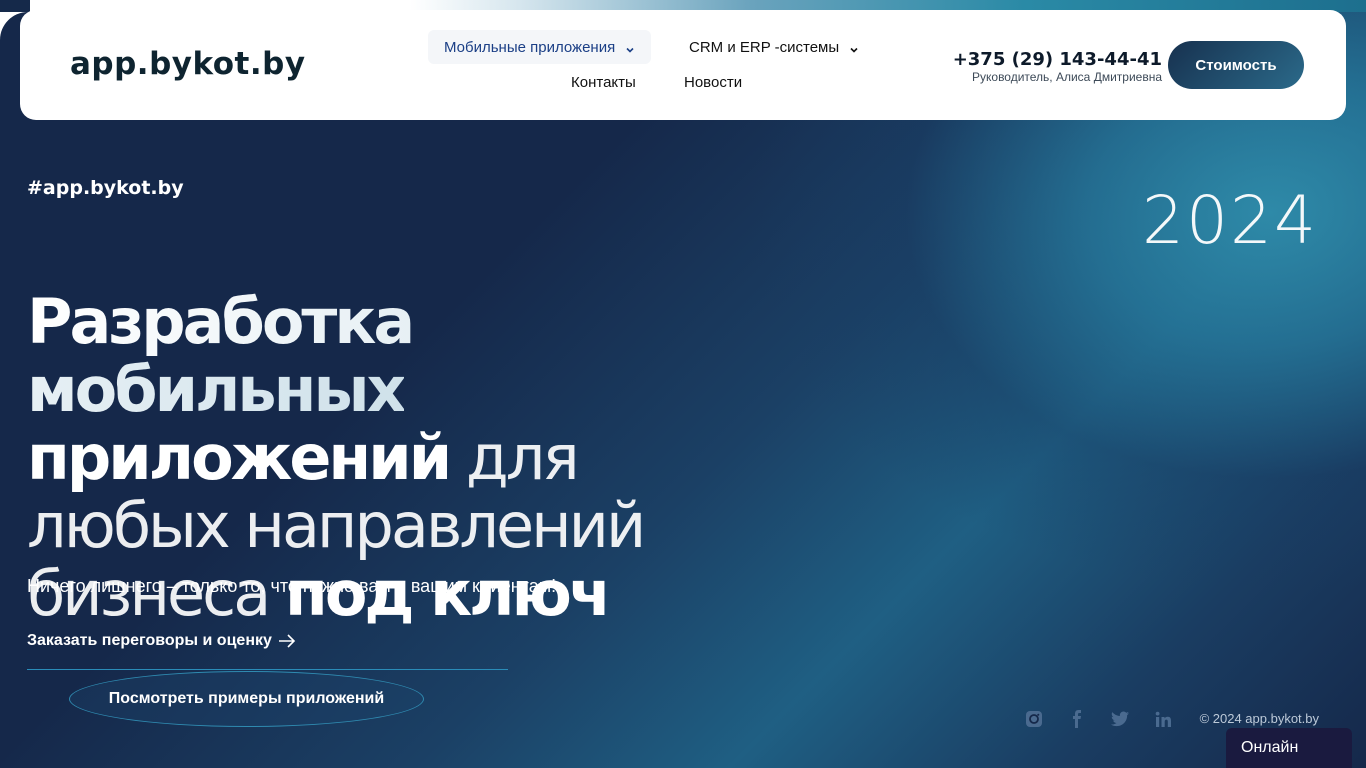 The height and width of the screenshot is (768, 1366). I want to click on top-strip-corner, so click(15, 6).